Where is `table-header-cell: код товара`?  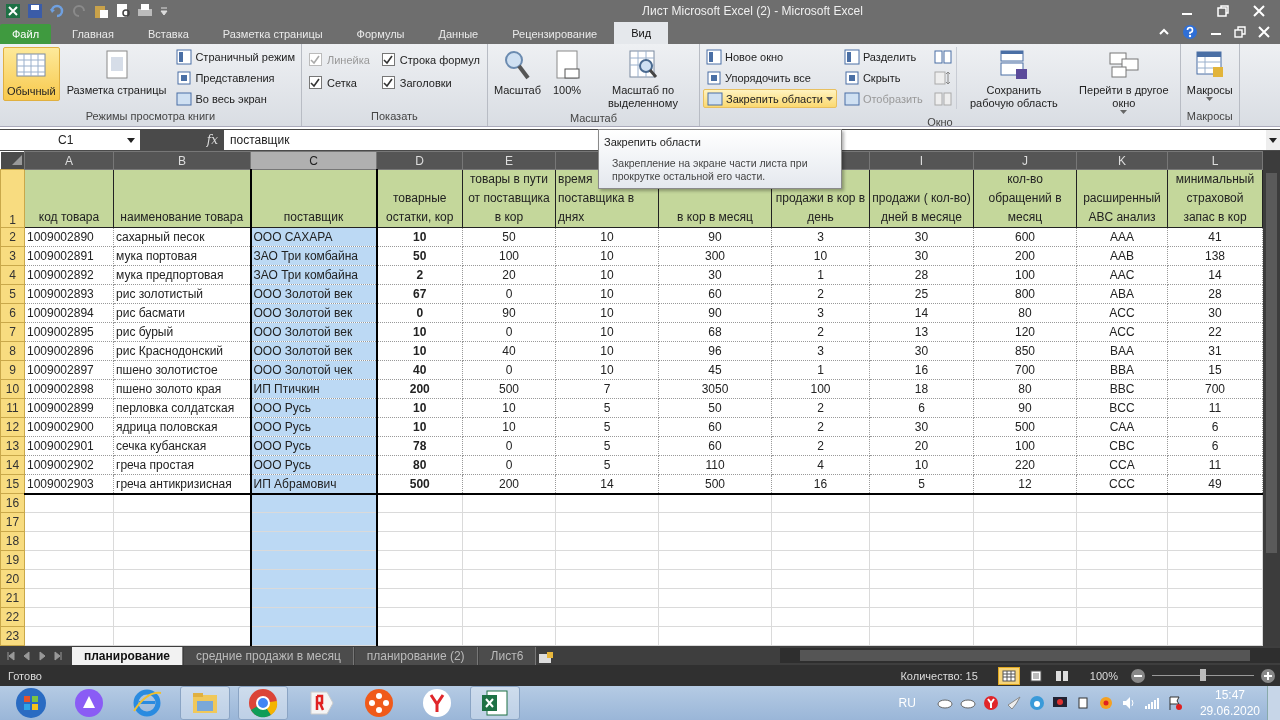
table-header-cell: код товара is located at coordinates (69, 198).